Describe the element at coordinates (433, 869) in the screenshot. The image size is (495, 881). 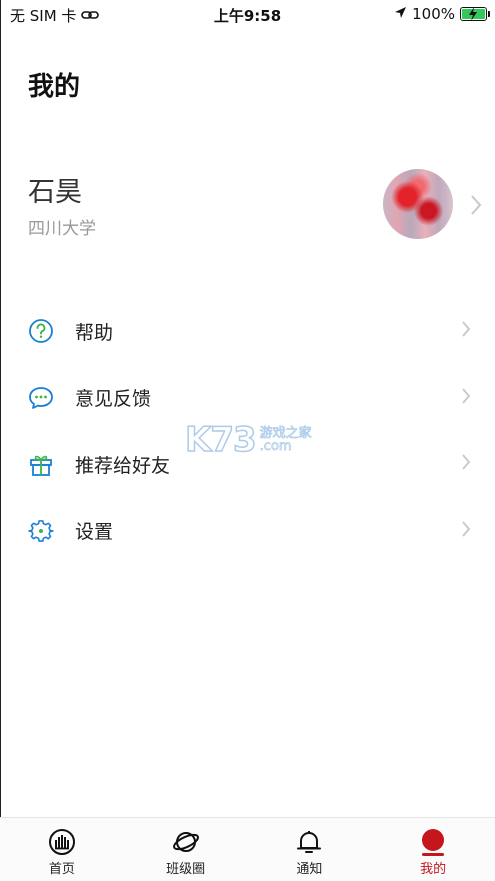
I see `tab-label: 我的` at that location.